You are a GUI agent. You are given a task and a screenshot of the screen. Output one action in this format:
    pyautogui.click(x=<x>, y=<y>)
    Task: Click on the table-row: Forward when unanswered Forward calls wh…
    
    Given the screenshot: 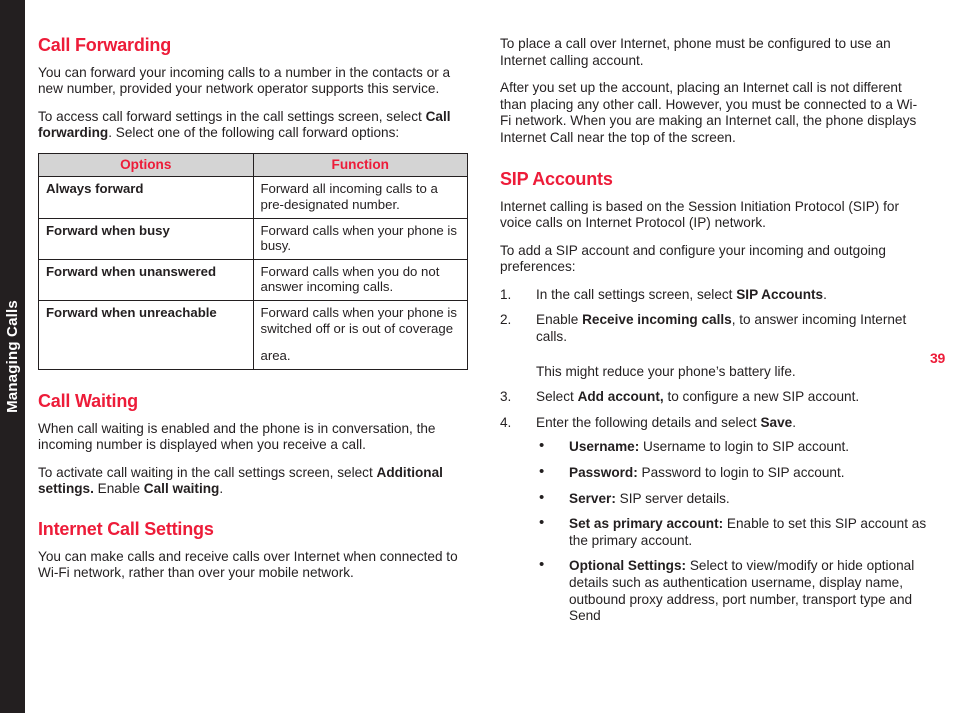 What is the action you would take?
    pyautogui.click(x=253, y=280)
    